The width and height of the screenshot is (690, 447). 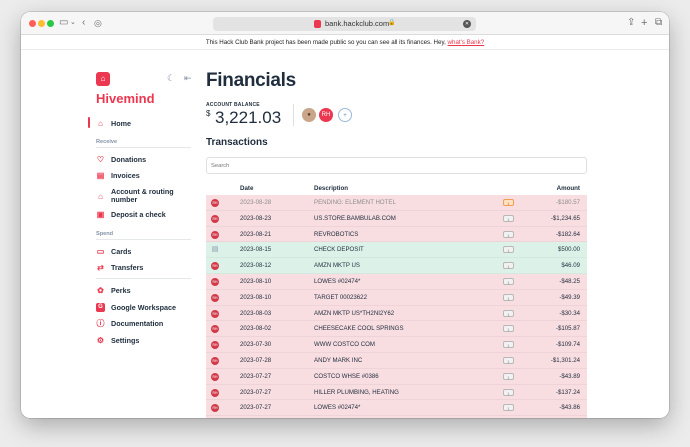 I want to click on transaction-description: WALMART.COM, so click(x=336, y=417).